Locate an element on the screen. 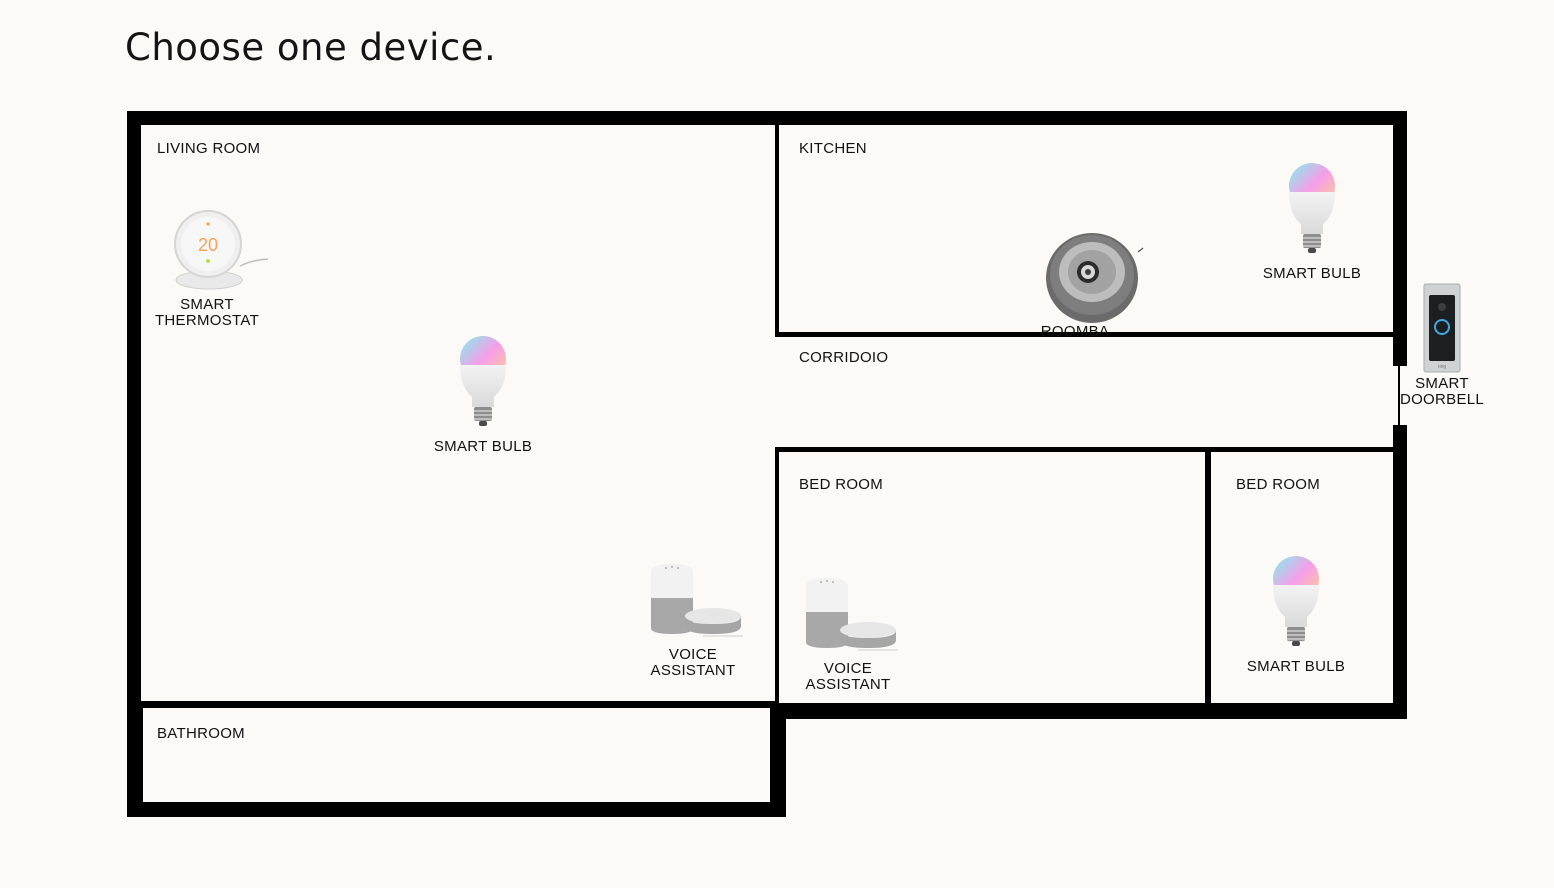 Image resolution: width=1554 pixels, height=888 pixels. thermostat-icon: 20 is located at coordinates (221, 250).